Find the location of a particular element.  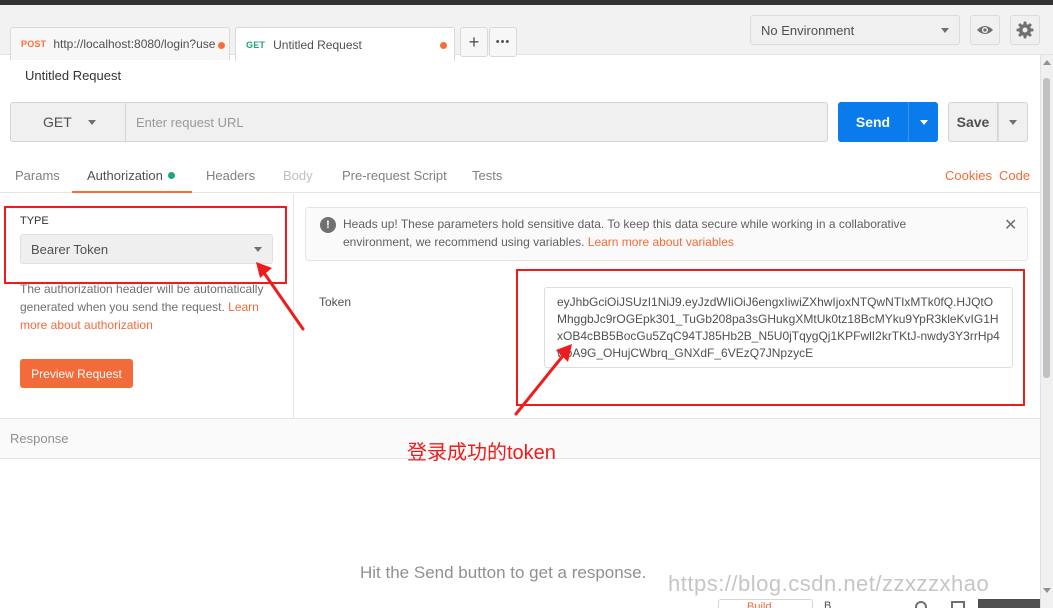

arrowhead-icon is located at coordinates (264, 270).